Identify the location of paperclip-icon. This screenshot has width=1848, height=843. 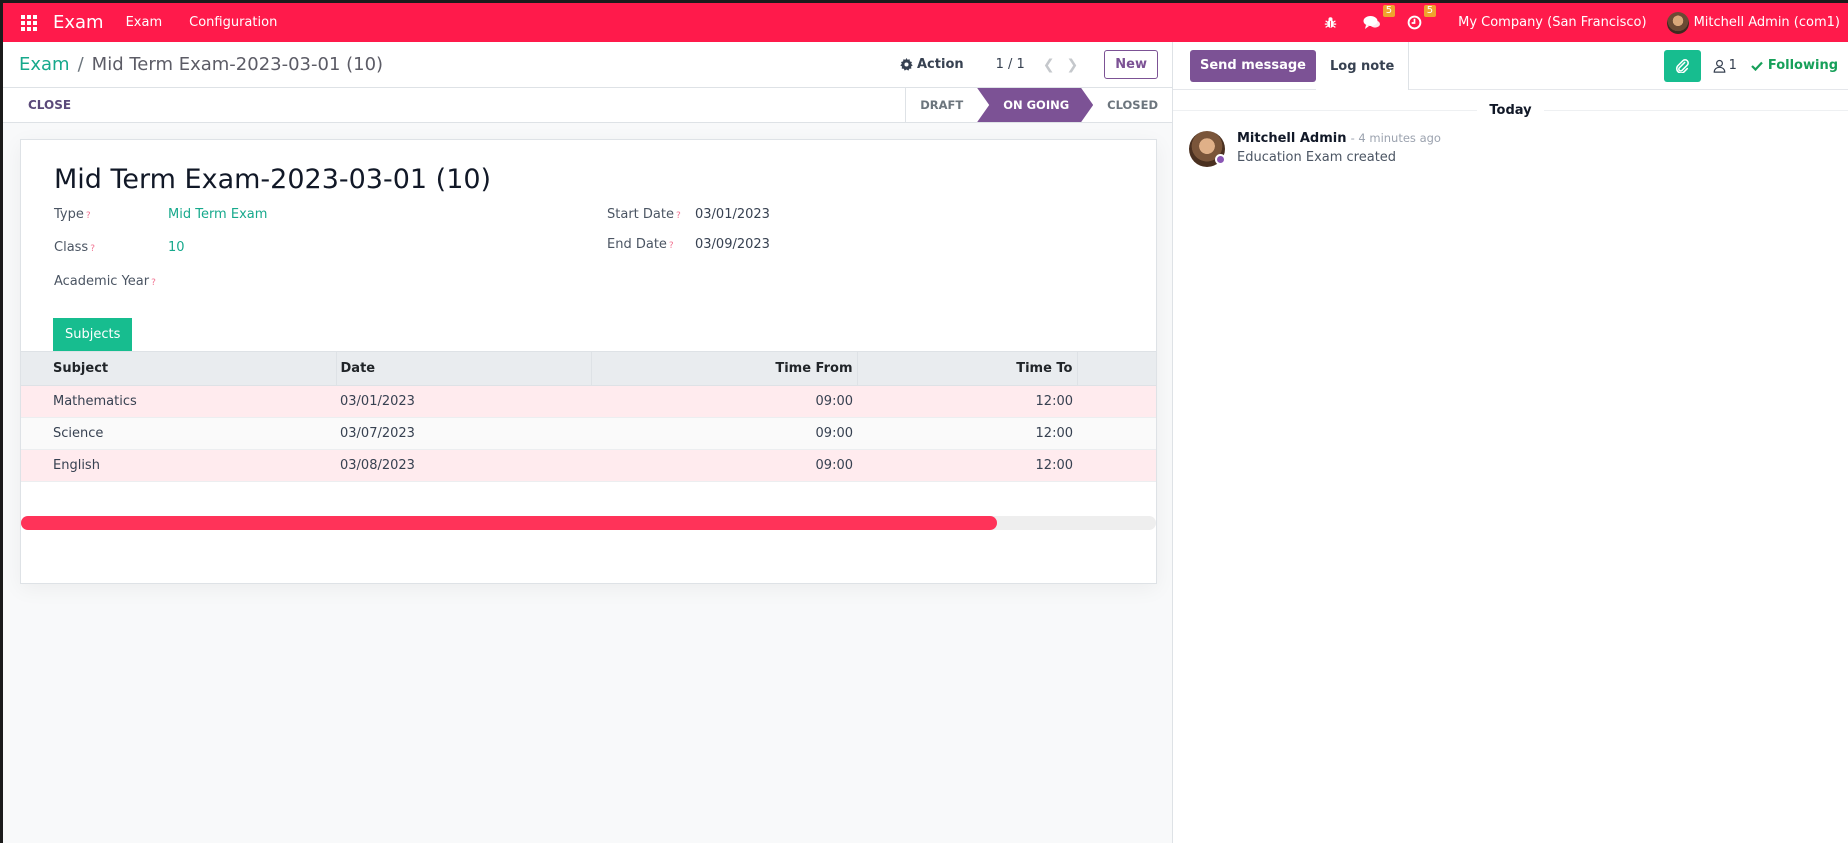
(1682, 65).